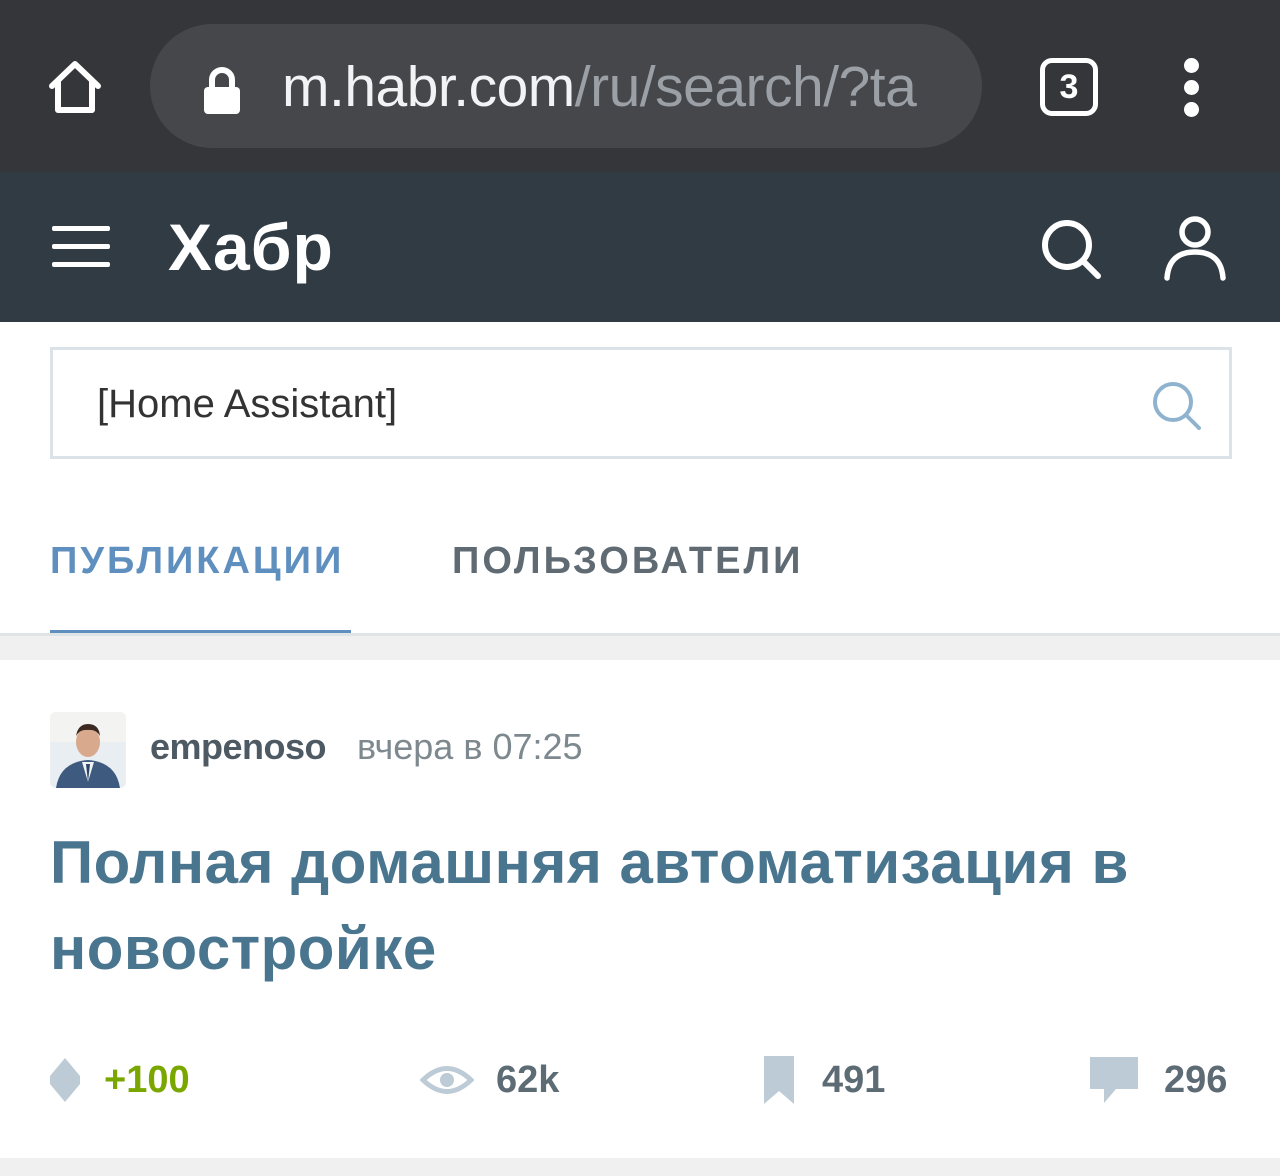 The image size is (1280, 1176). I want to click on tab-switcher-button: 3, so click(1069, 87).